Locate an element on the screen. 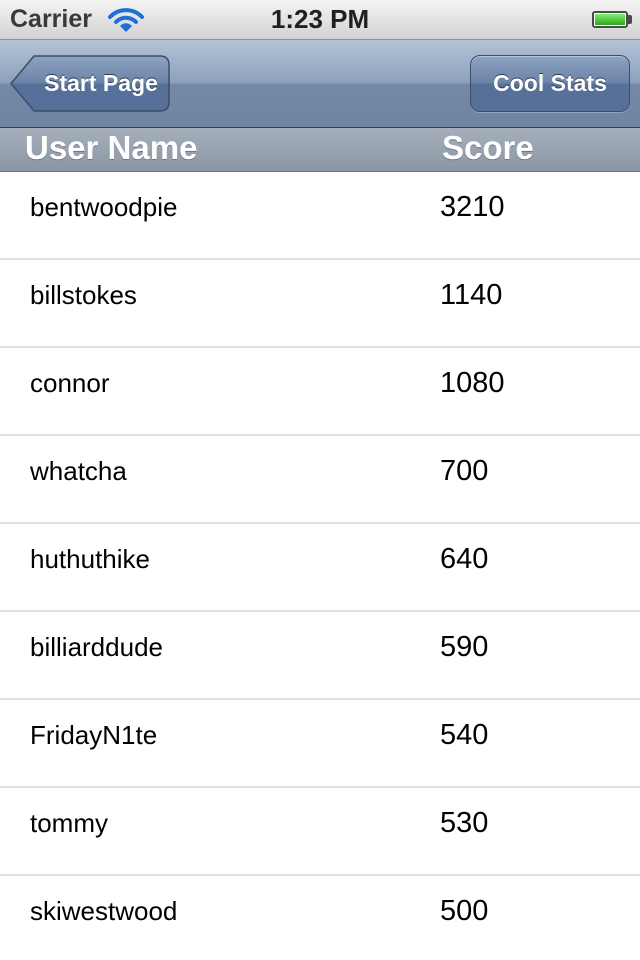 Image resolution: width=640 pixels, height=960 pixels. back-button: Start Page is located at coordinates (90, 83).